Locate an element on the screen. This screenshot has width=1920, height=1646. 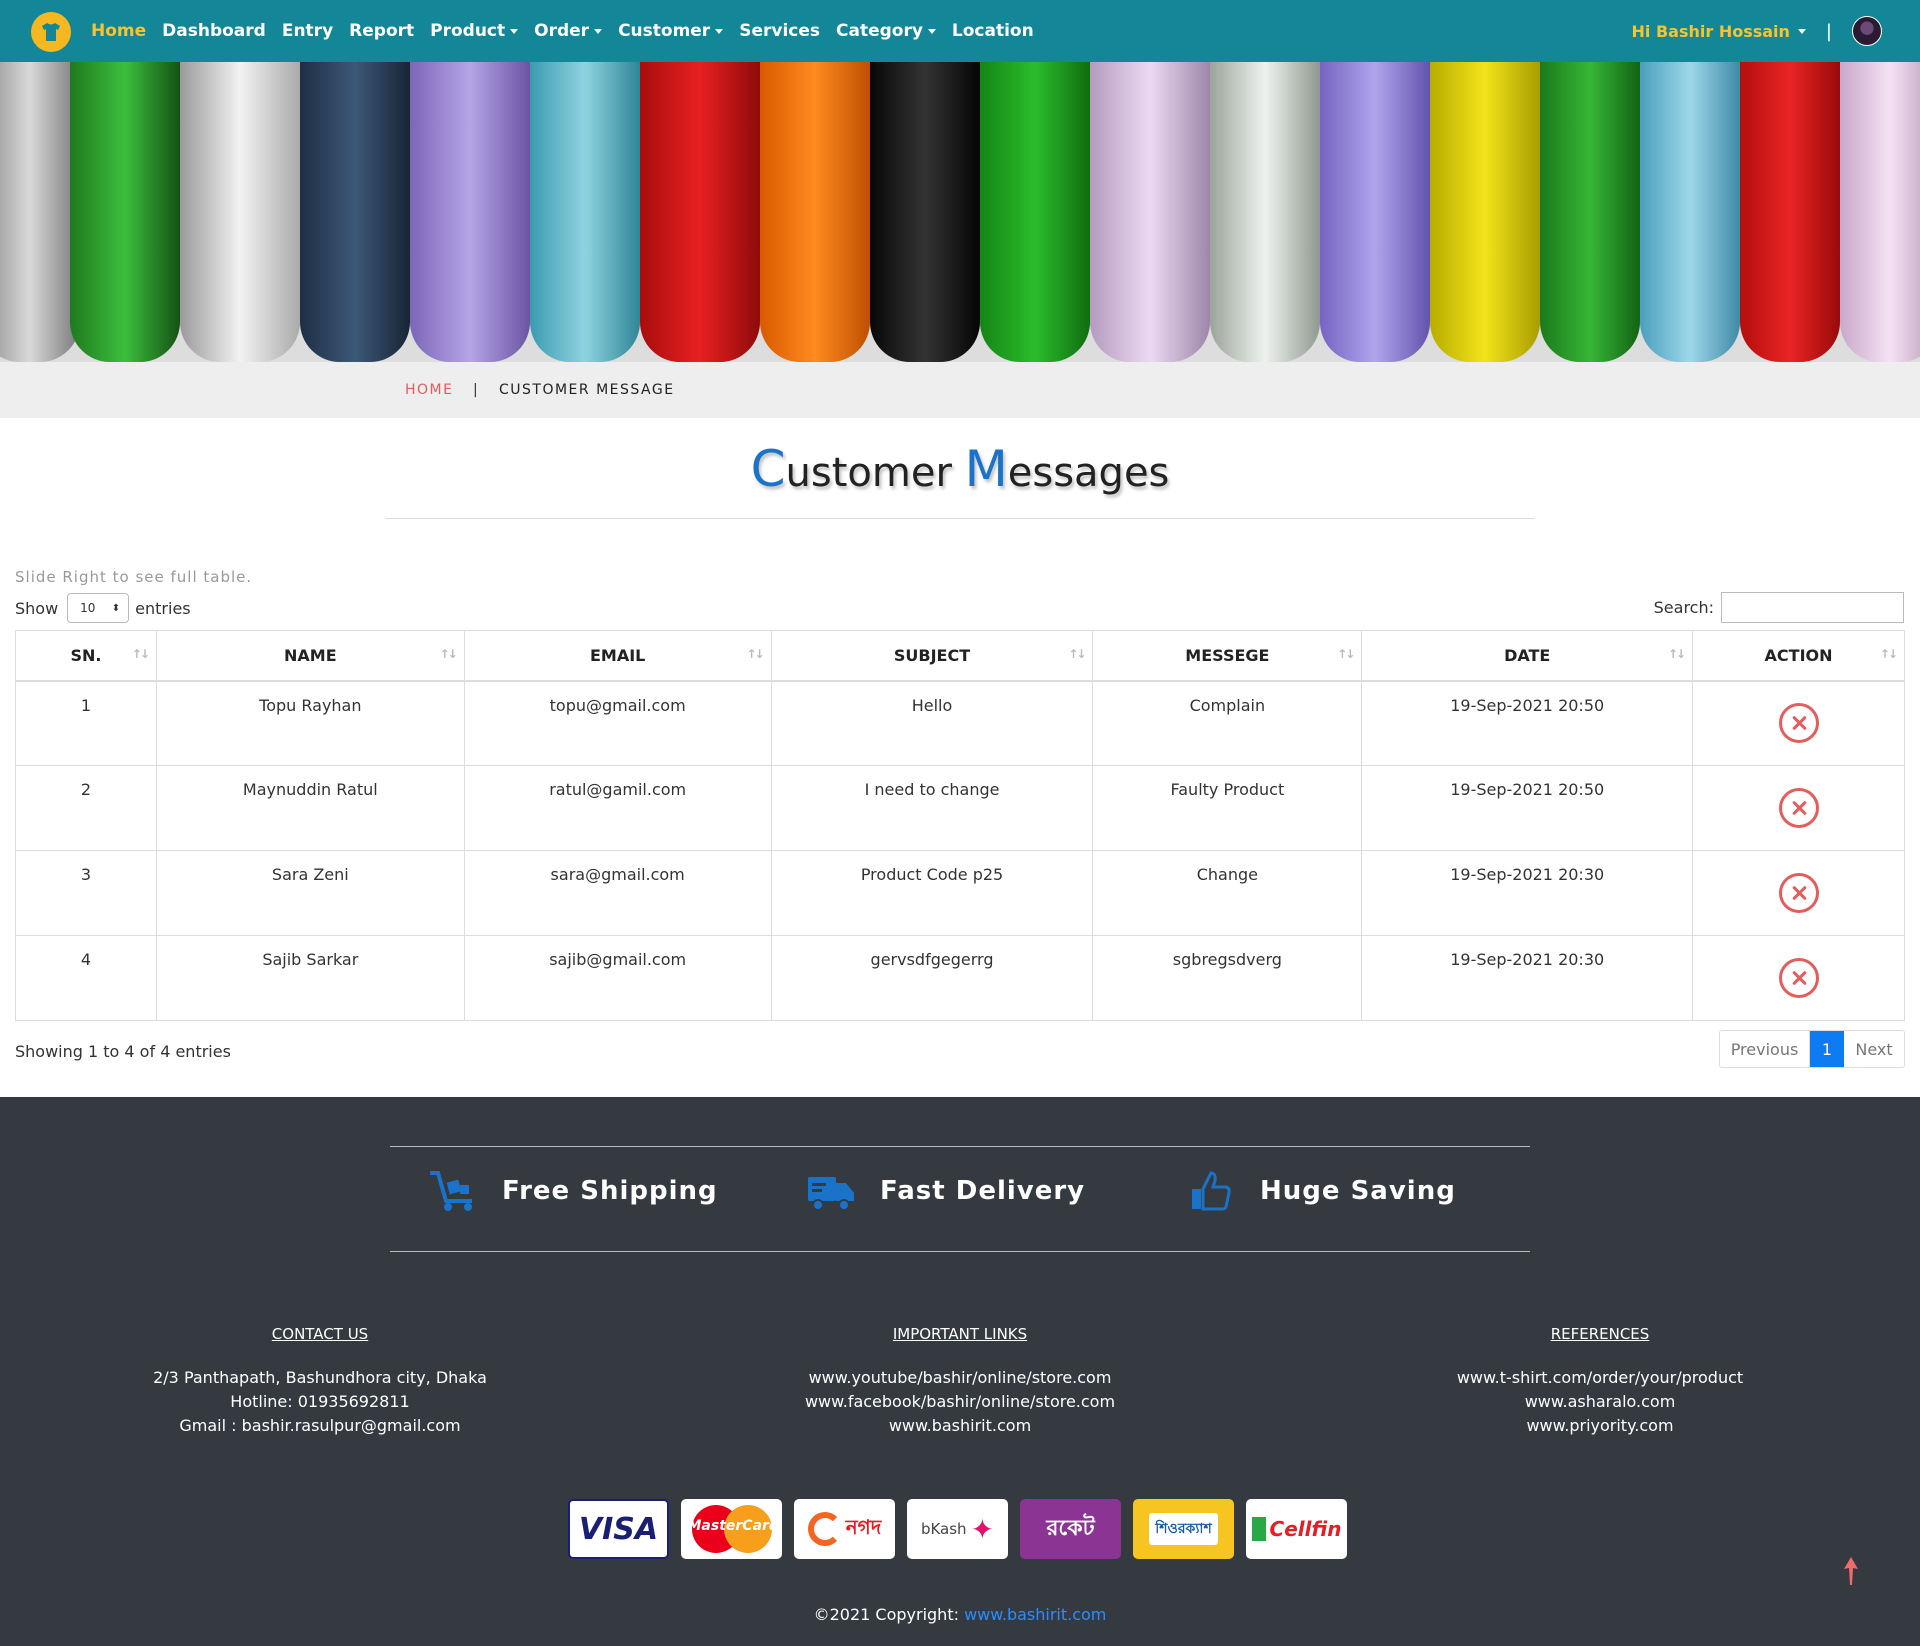
footer-link-facebook: www.facebook/bashir/online/store.com is located at coordinates (960, 1402).